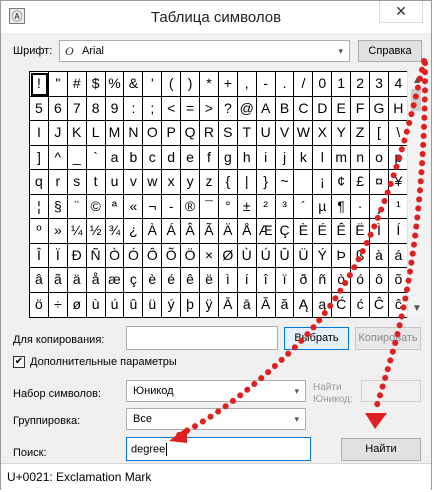  What do you see at coordinates (228, 280) in the screenshot?
I see `char-cell: ì` at bounding box center [228, 280].